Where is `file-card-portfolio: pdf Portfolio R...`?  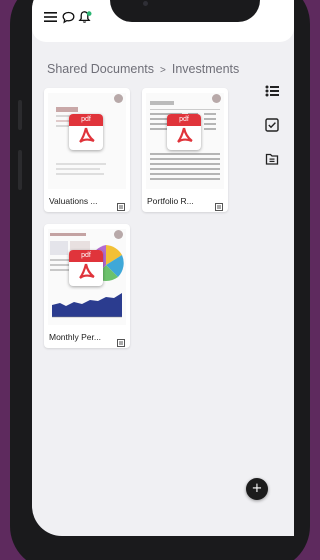
file-card-portfolio: pdf Portfolio R... is located at coordinates (185, 150).